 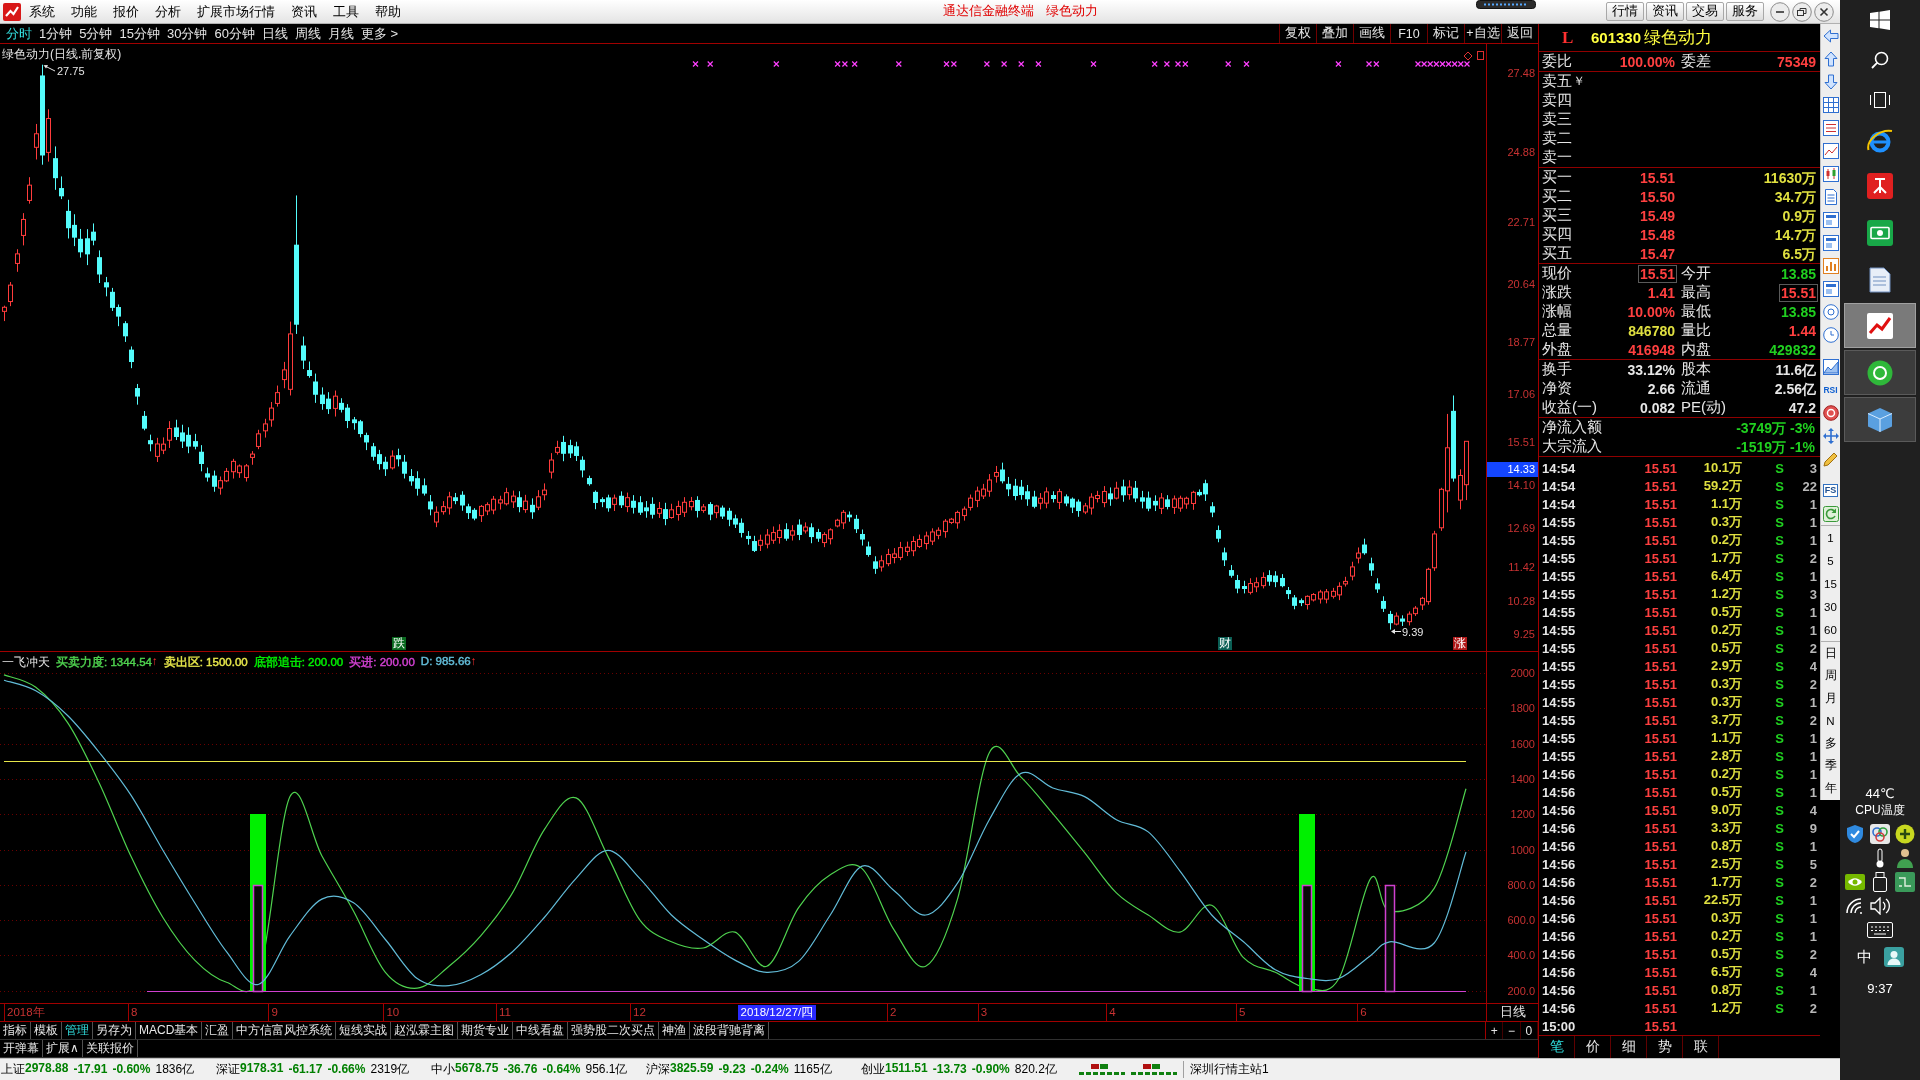 I want to click on formula-tab: 期货专业, so click(x=486, y=1030).